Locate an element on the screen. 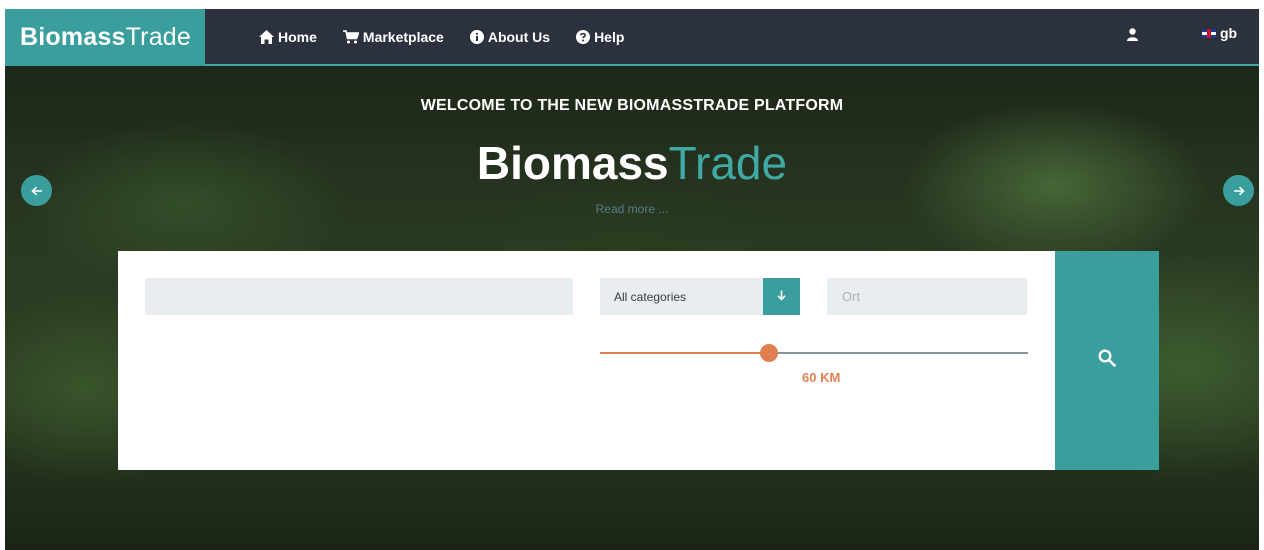 The width and height of the screenshot is (1264, 550). brand-logo: Biomass Trade is located at coordinates (105, 37).